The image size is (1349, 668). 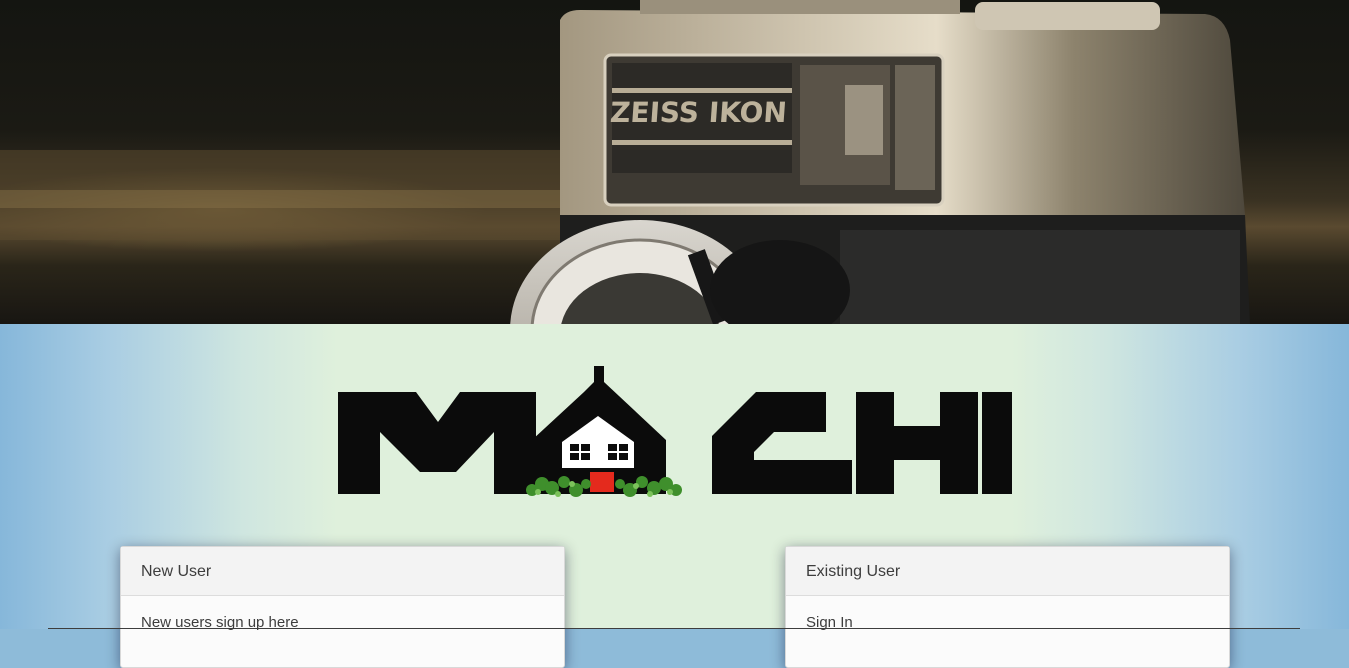 What do you see at coordinates (342, 622) in the screenshot?
I see `new-user-signup-text: New users sign up here` at bounding box center [342, 622].